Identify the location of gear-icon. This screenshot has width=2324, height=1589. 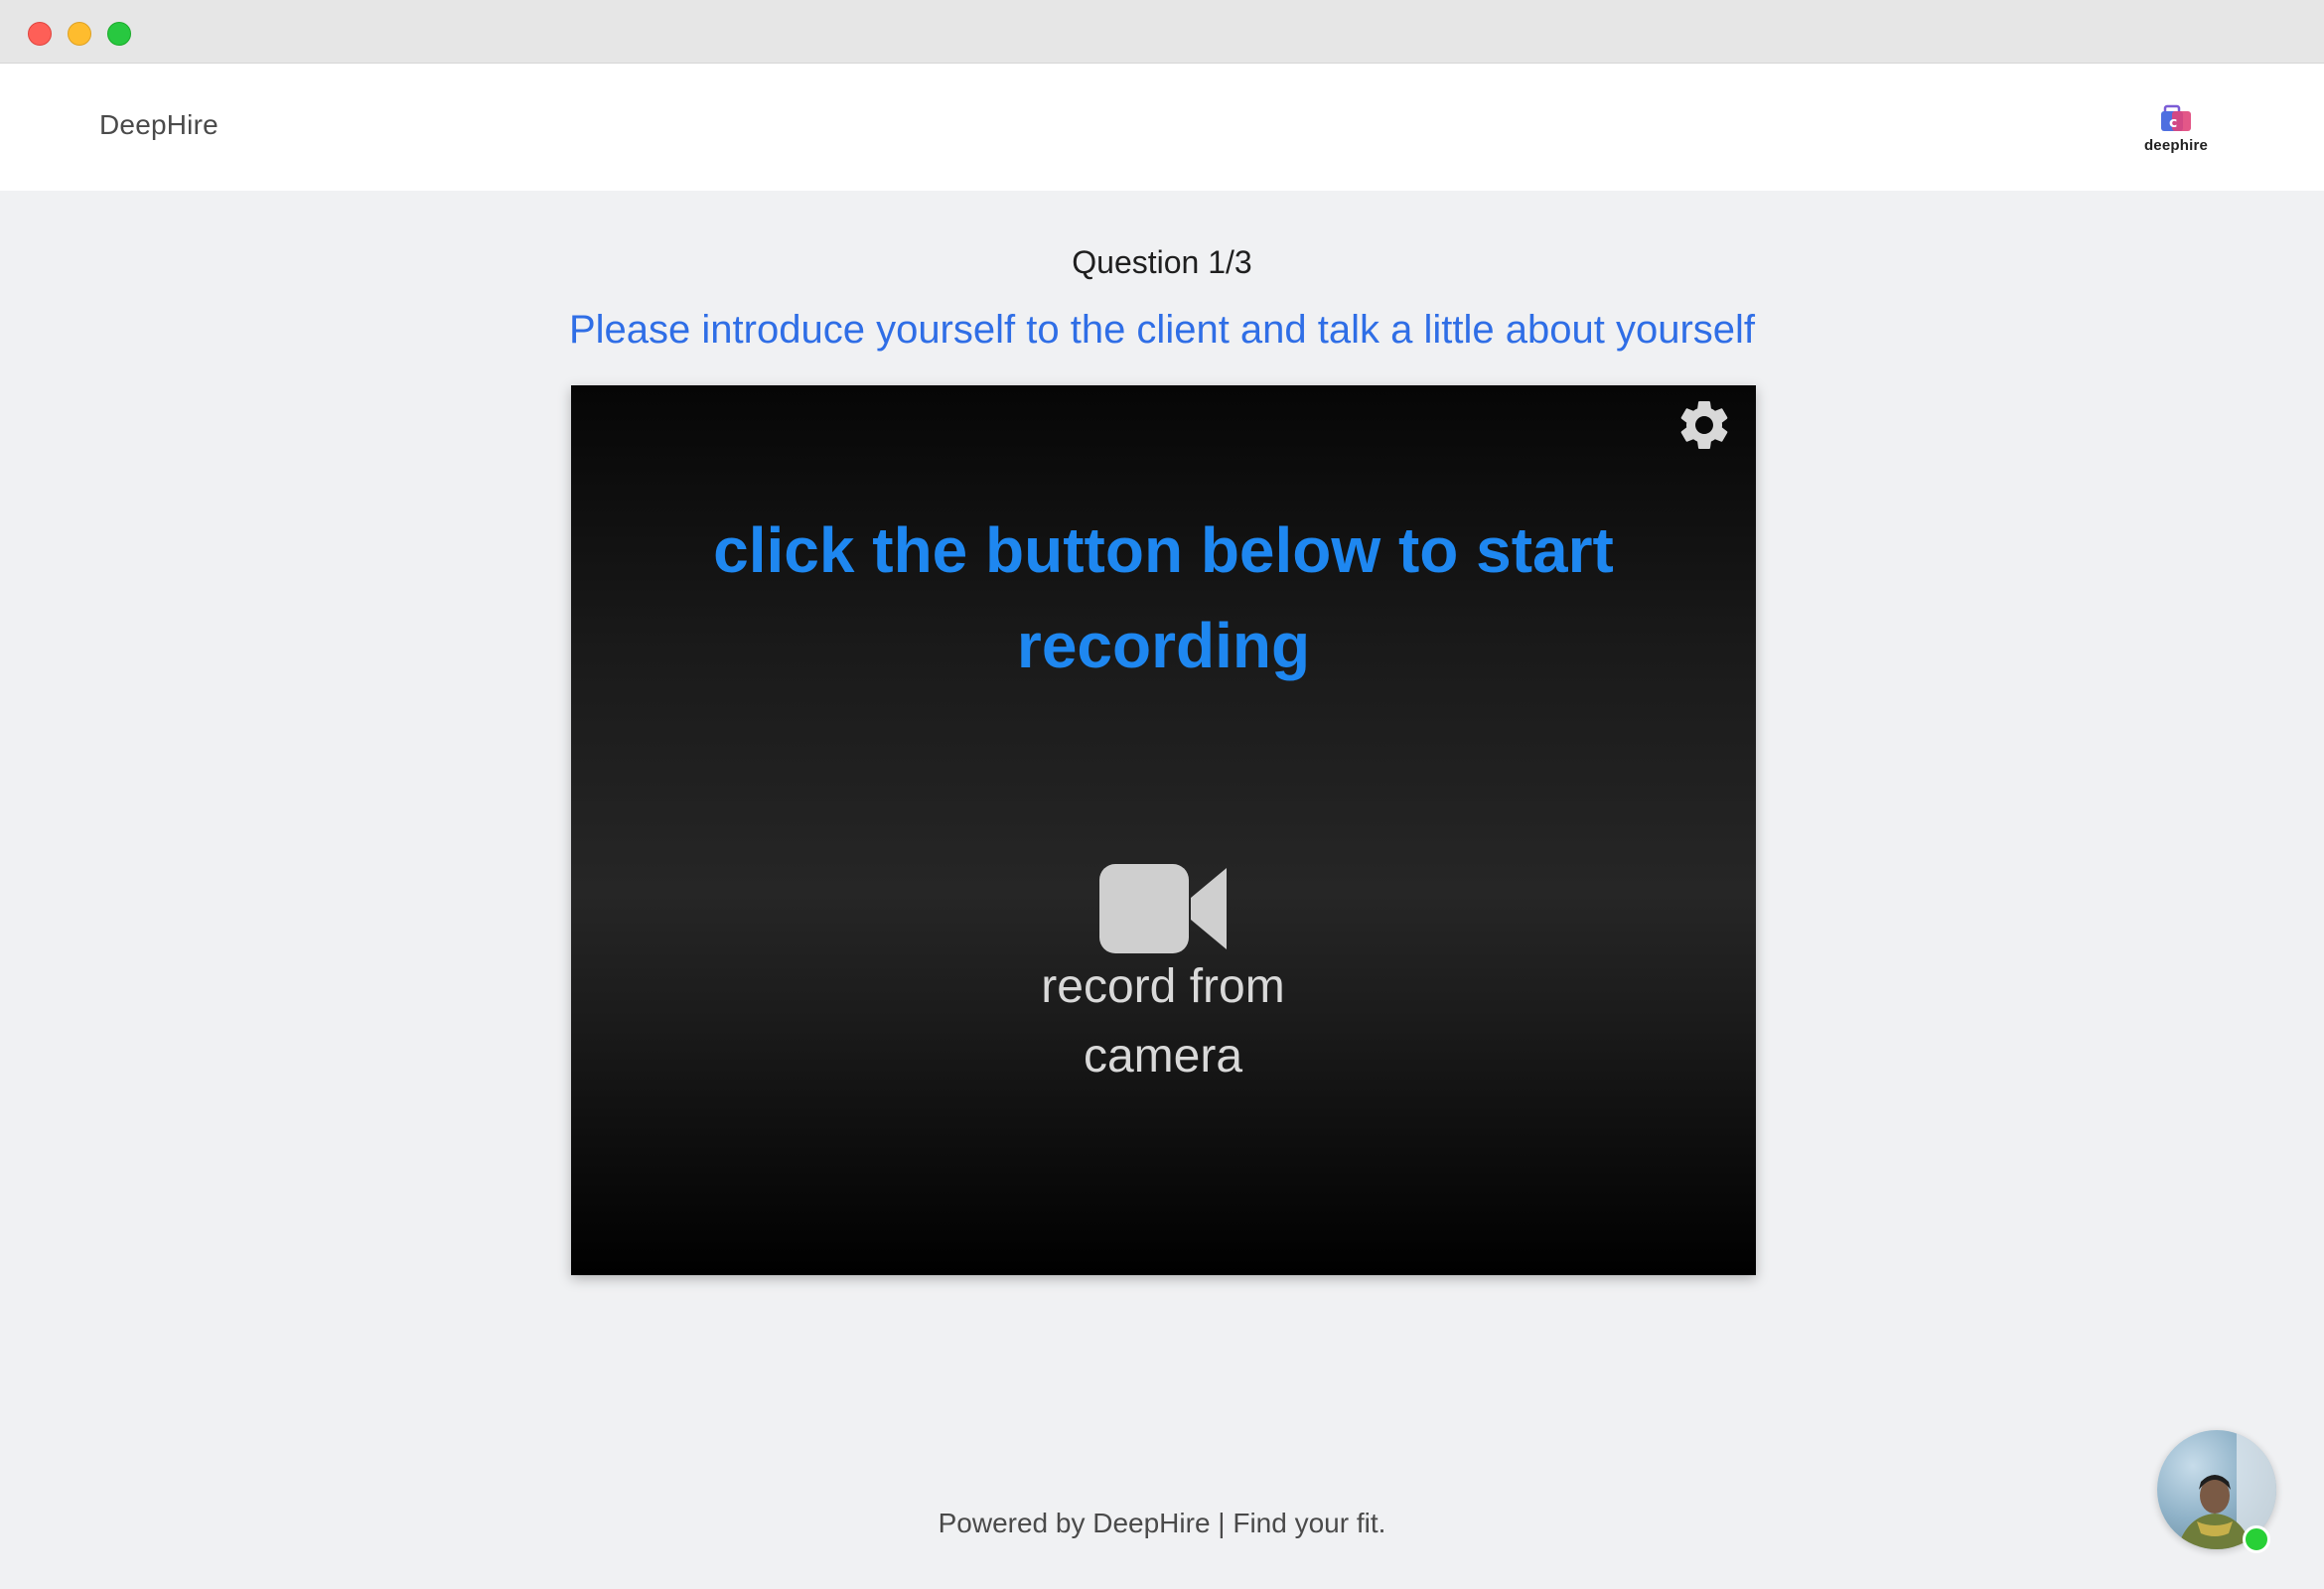
(1704, 425).